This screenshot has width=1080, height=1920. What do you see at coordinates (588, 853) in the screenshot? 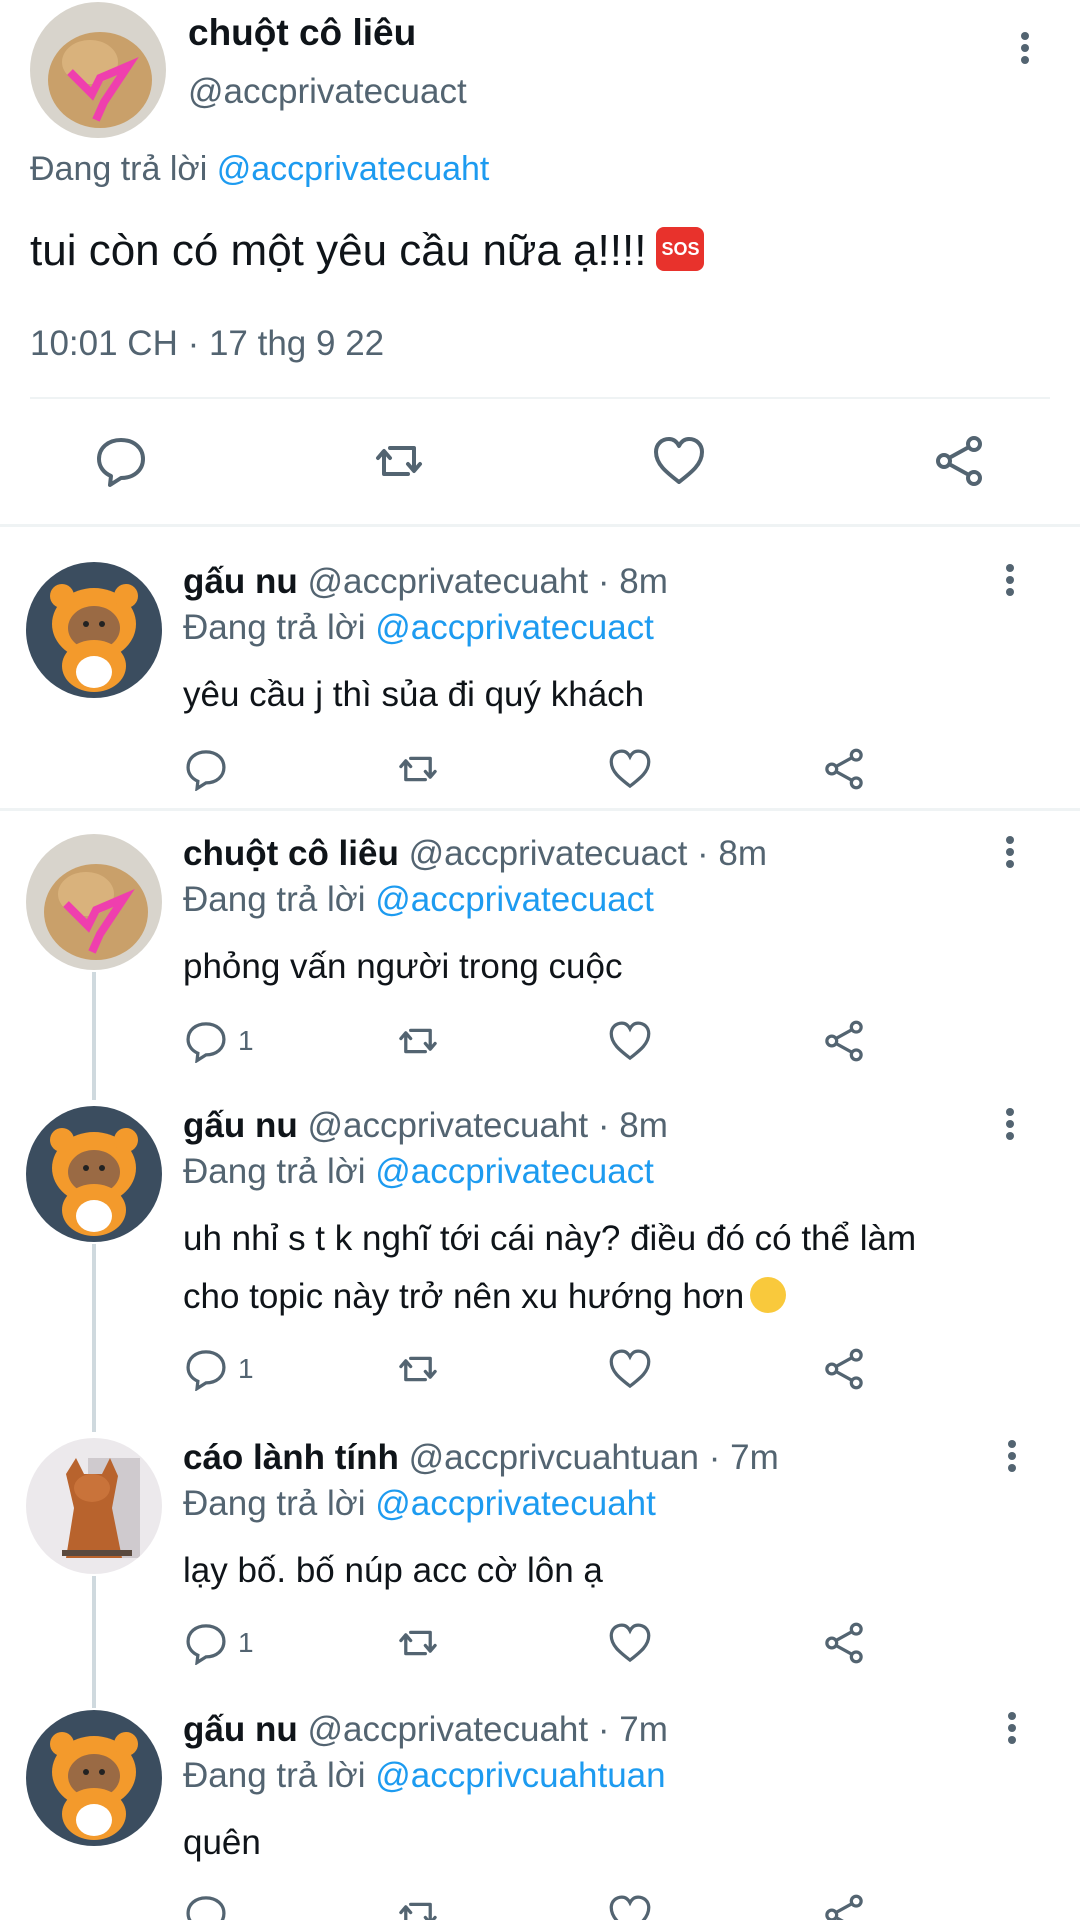
I see `author-handle-time: @accprivatecuact · 8m` at bounding box center [588, 853].